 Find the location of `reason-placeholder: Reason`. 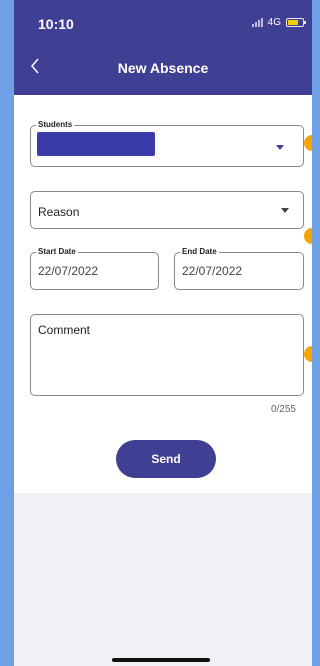

reason-placeholder: Reason is located at coordinates (59, 212).